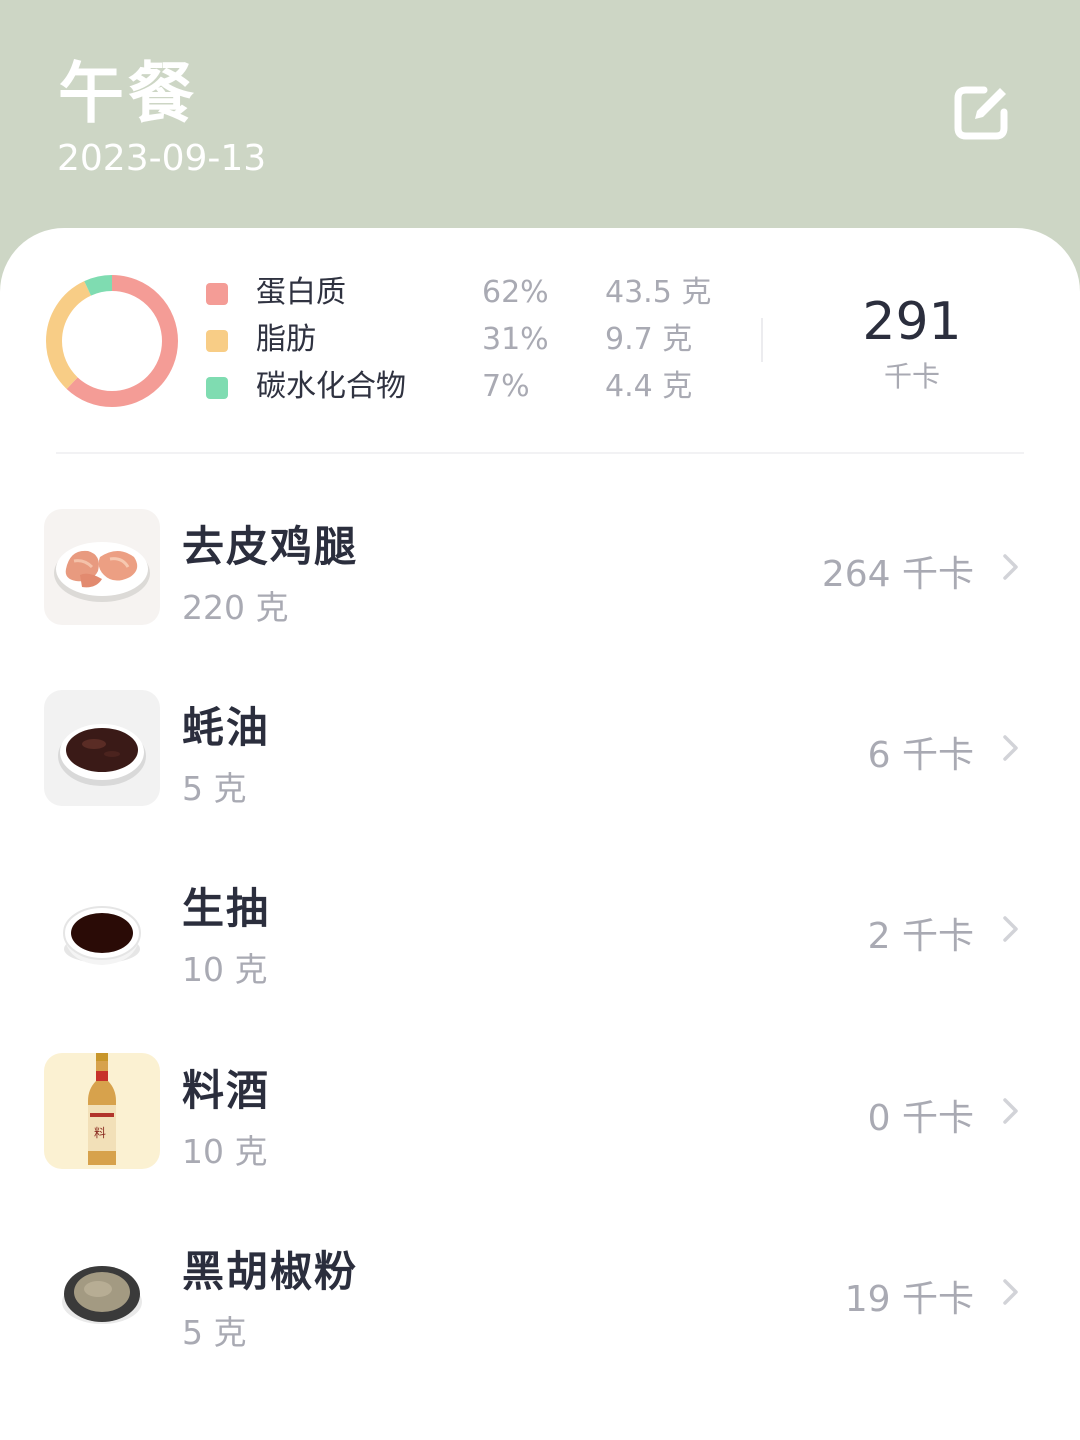 This screenshot has width=1080, height=1440. Describe the element at coordinates (540, 1128) in the screenshot. I see `food-item-cooking-wine: 料 料酒 10 克 0 千卡` at that location.